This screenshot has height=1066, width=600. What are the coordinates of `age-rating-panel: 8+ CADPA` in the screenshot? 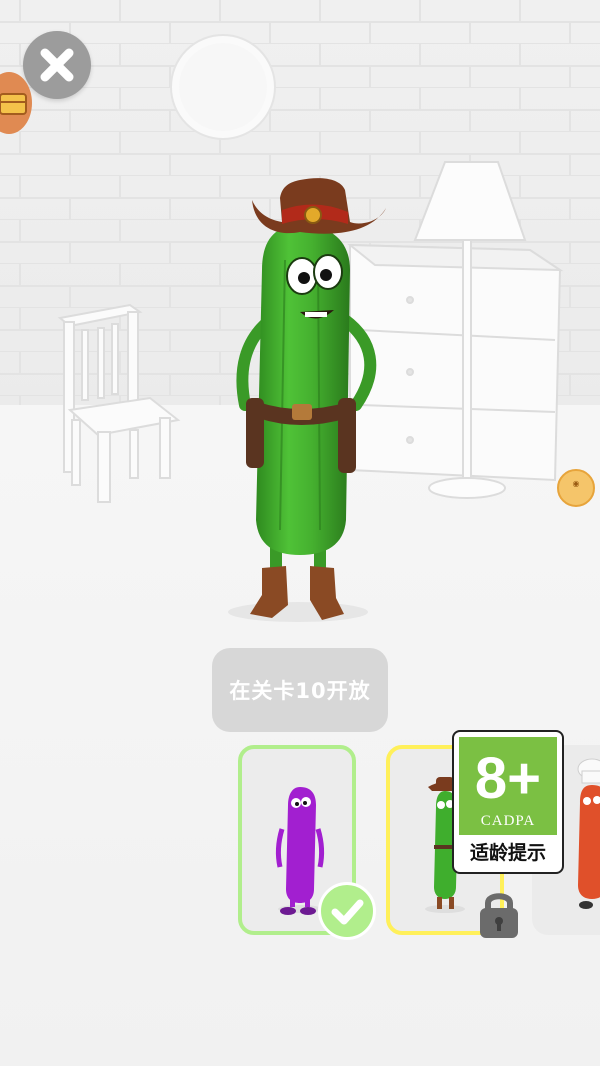 It's located at (508, 786).